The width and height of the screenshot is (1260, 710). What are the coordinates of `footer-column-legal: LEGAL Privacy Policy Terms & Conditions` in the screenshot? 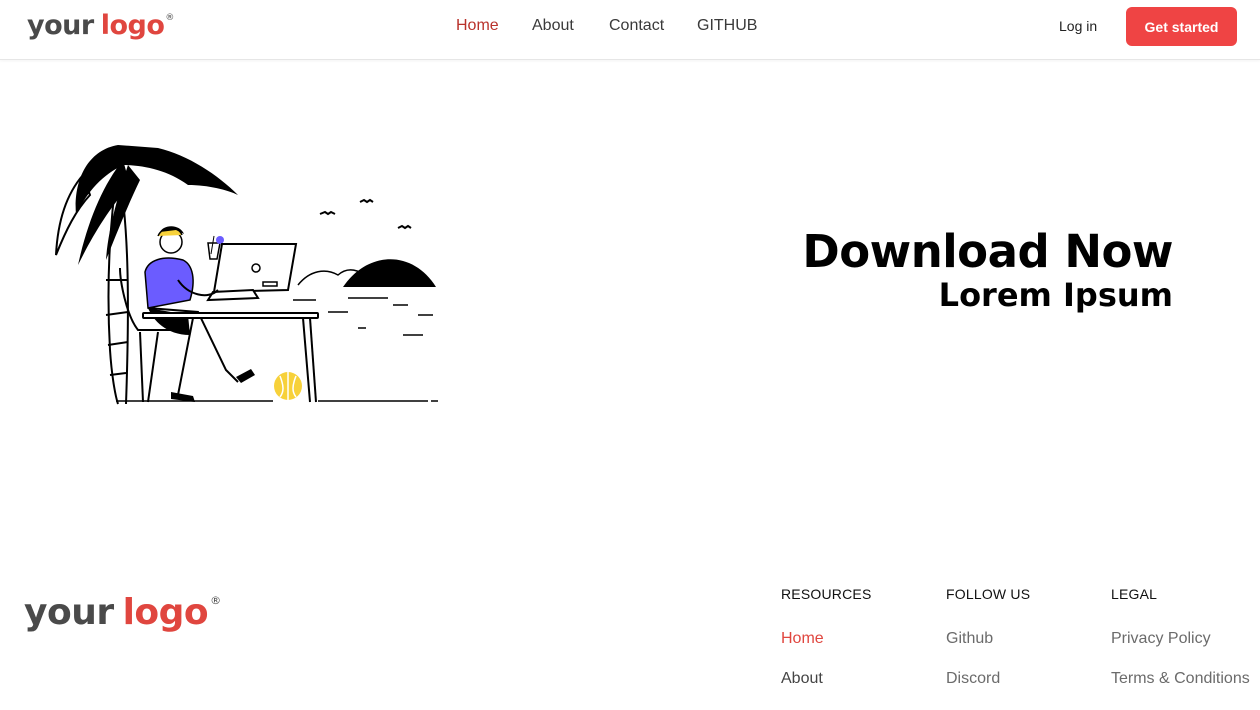 It's located at (1180, 647).